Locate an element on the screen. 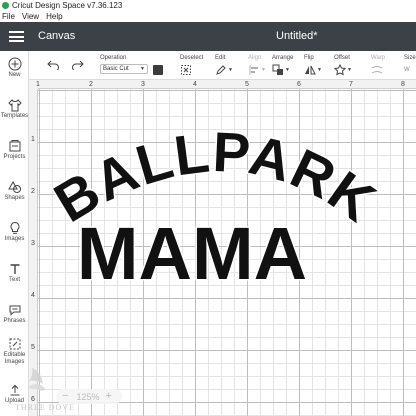 The image size is (416, 416). rail-label-text: Text is located at coordinates (14, 280).